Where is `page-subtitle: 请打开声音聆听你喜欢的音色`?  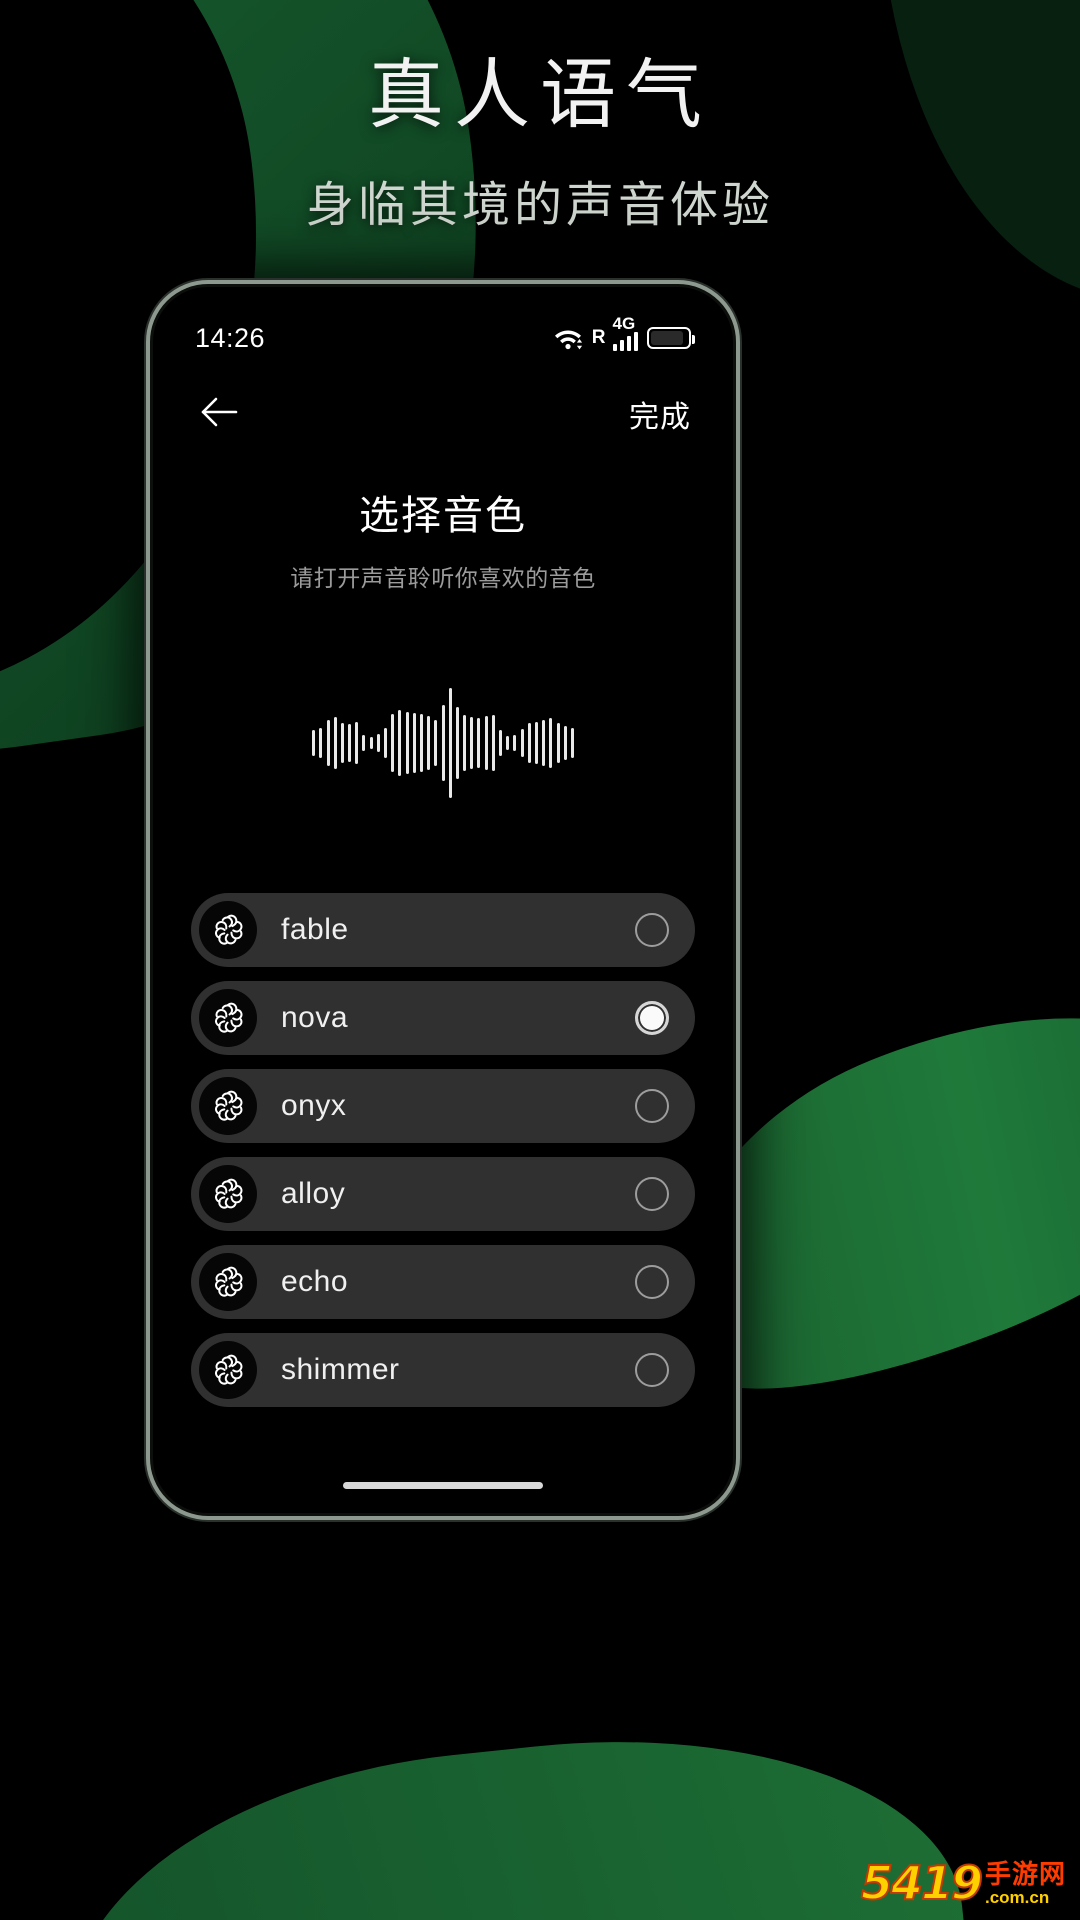
page-subtitle: 请打开声音聆听你喜欢的音色 is located at coordinates (443, 578).